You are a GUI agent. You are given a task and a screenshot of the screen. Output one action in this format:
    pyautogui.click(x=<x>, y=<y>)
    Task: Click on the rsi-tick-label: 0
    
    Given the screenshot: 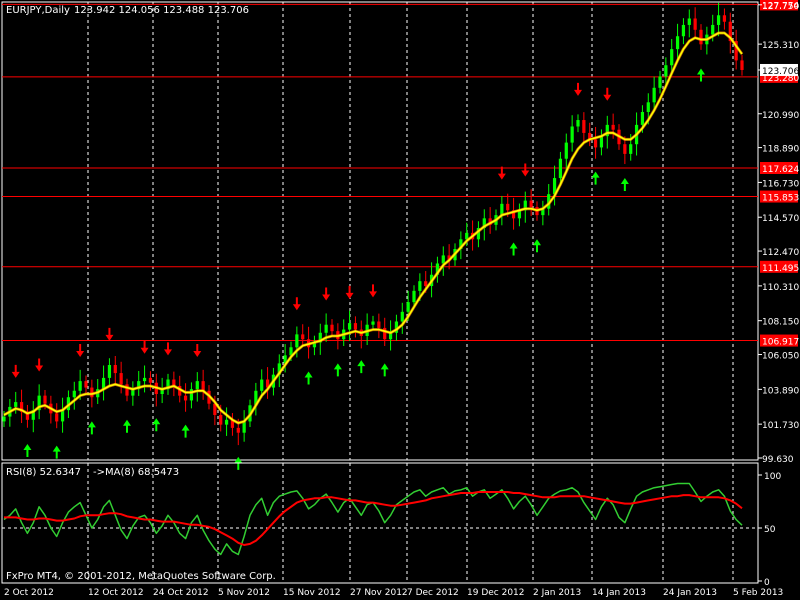 What is the action you would take?
    pyautogui.click(x=767, y=583)
    